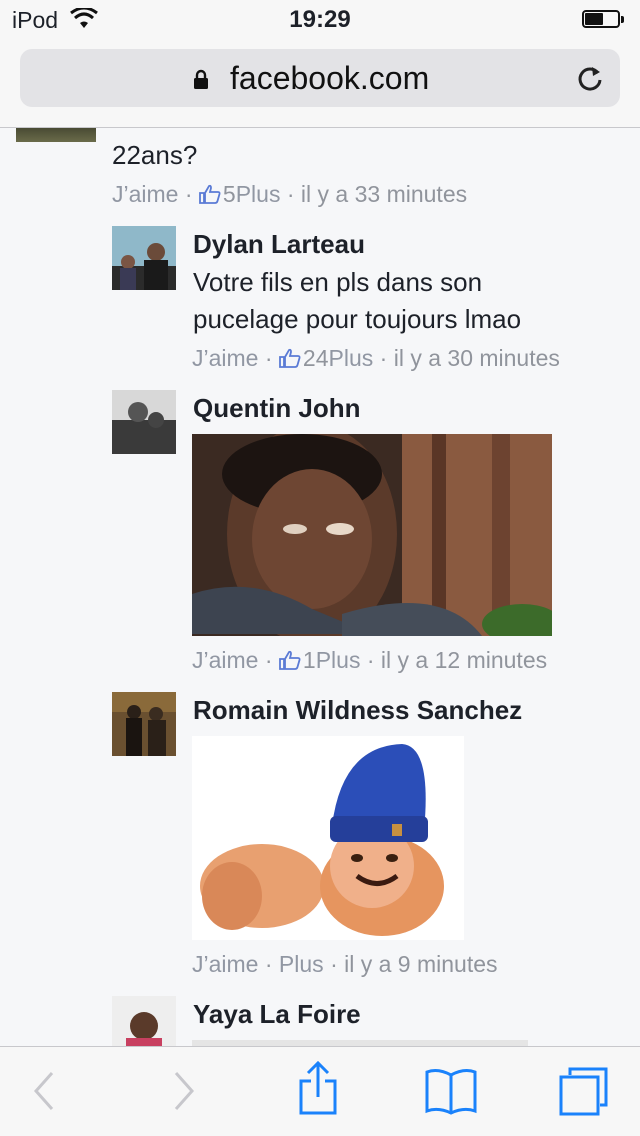 The height and width of the screenshot is (1136, 640). What do you see at coordinates (277, 408) in the screenshot?
I see `commenter-name: Quentin John` at bounding box center [277, 408].